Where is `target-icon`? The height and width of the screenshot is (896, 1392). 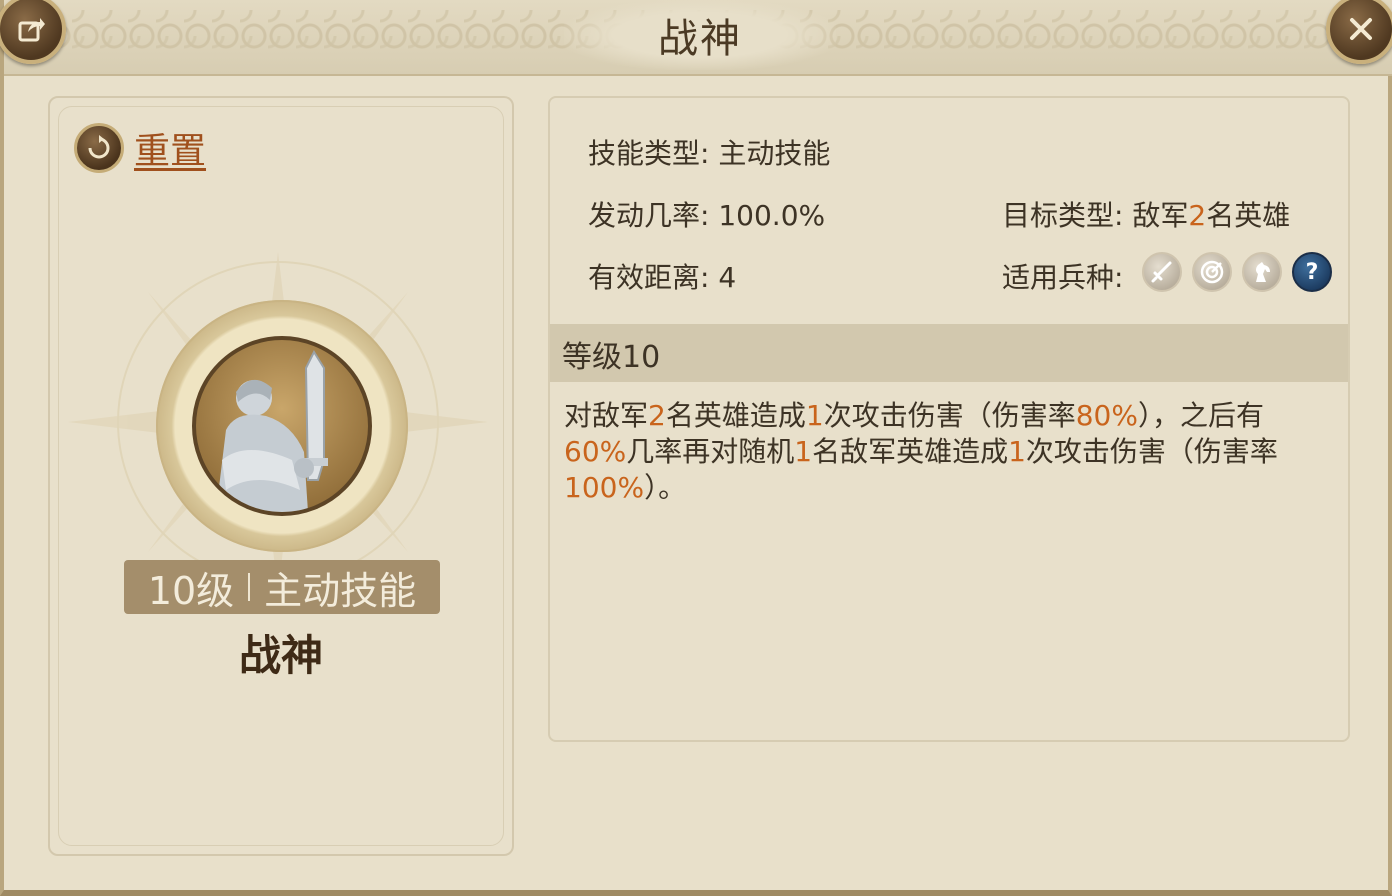 target-icon is located at coordinates (1212, 272).